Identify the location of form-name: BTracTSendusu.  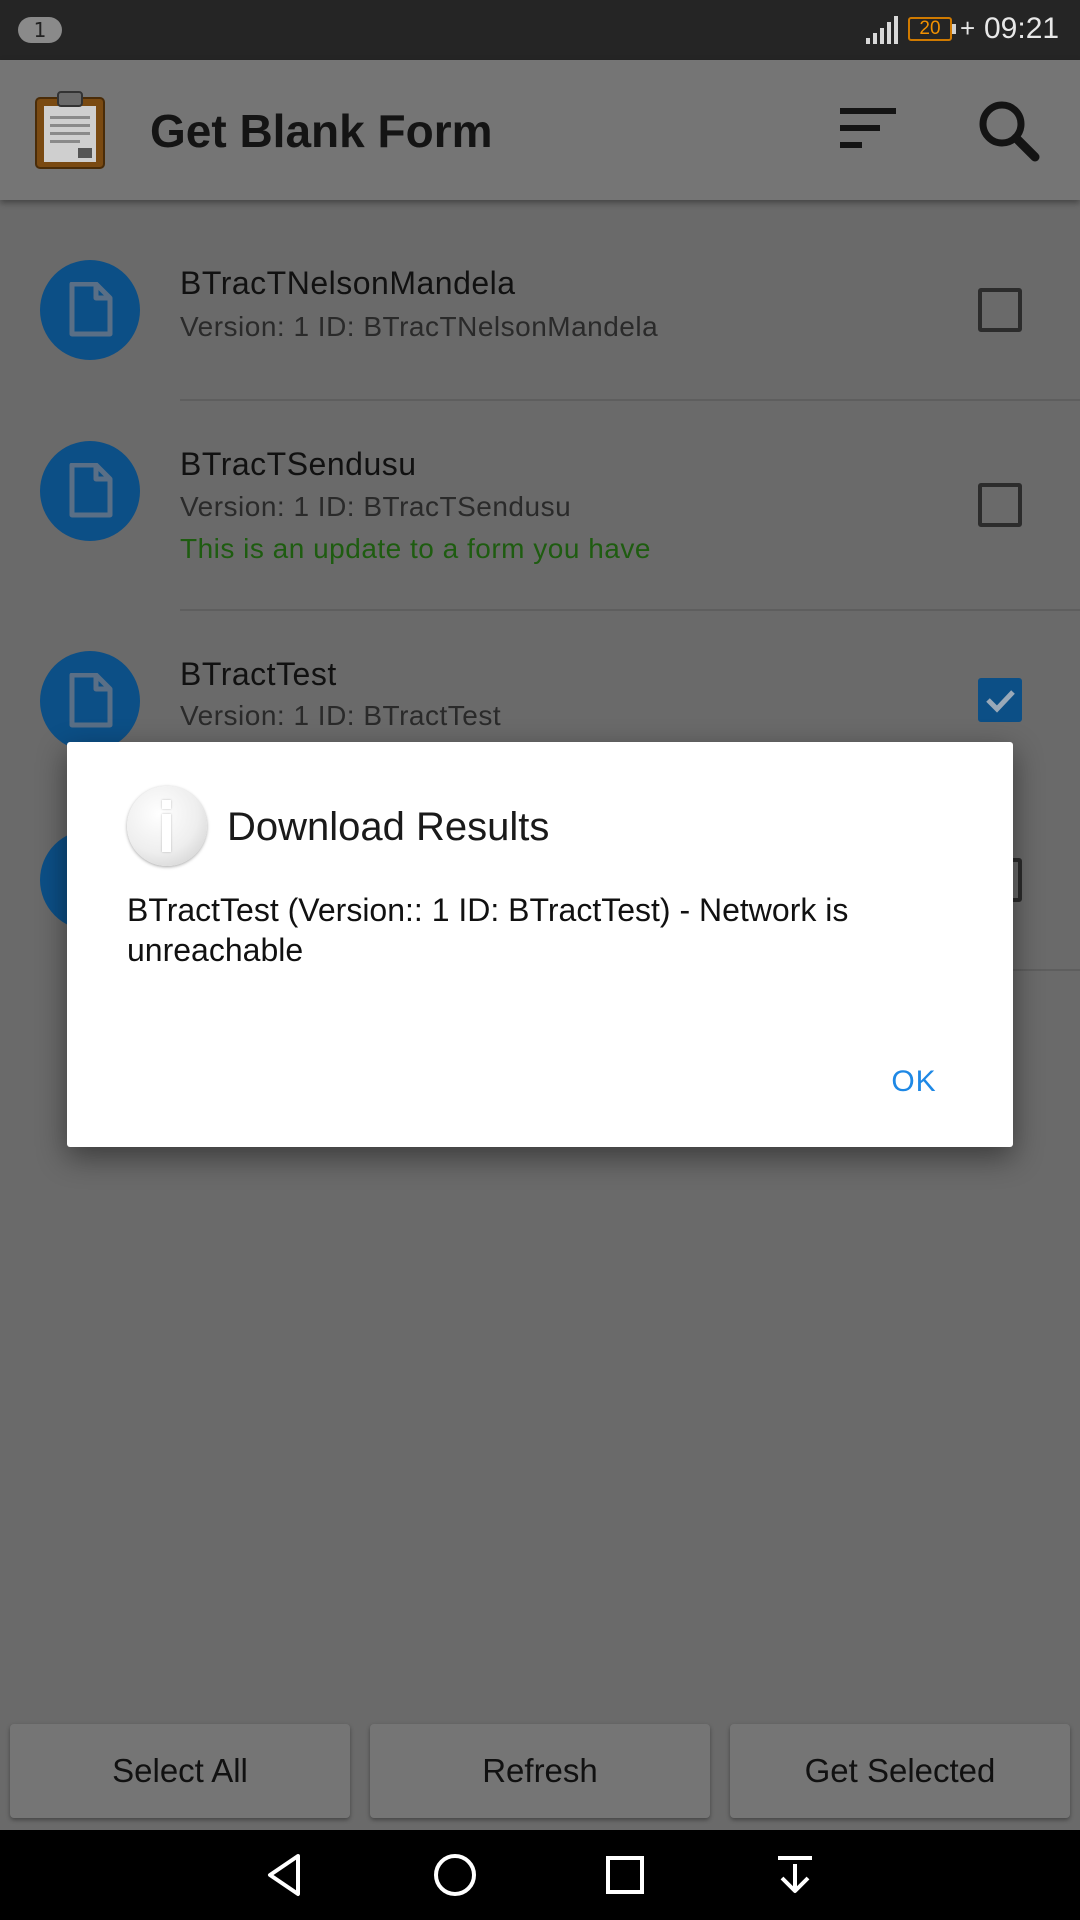
(298, 464).